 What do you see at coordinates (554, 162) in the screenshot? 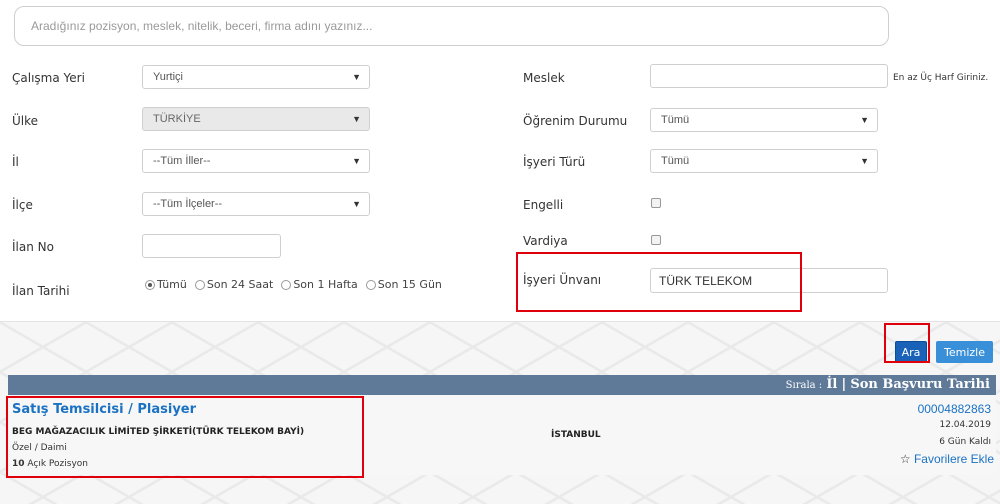
I see `isyeri-turu-label: İşyeri Türü` at bounding box center [554, 162].